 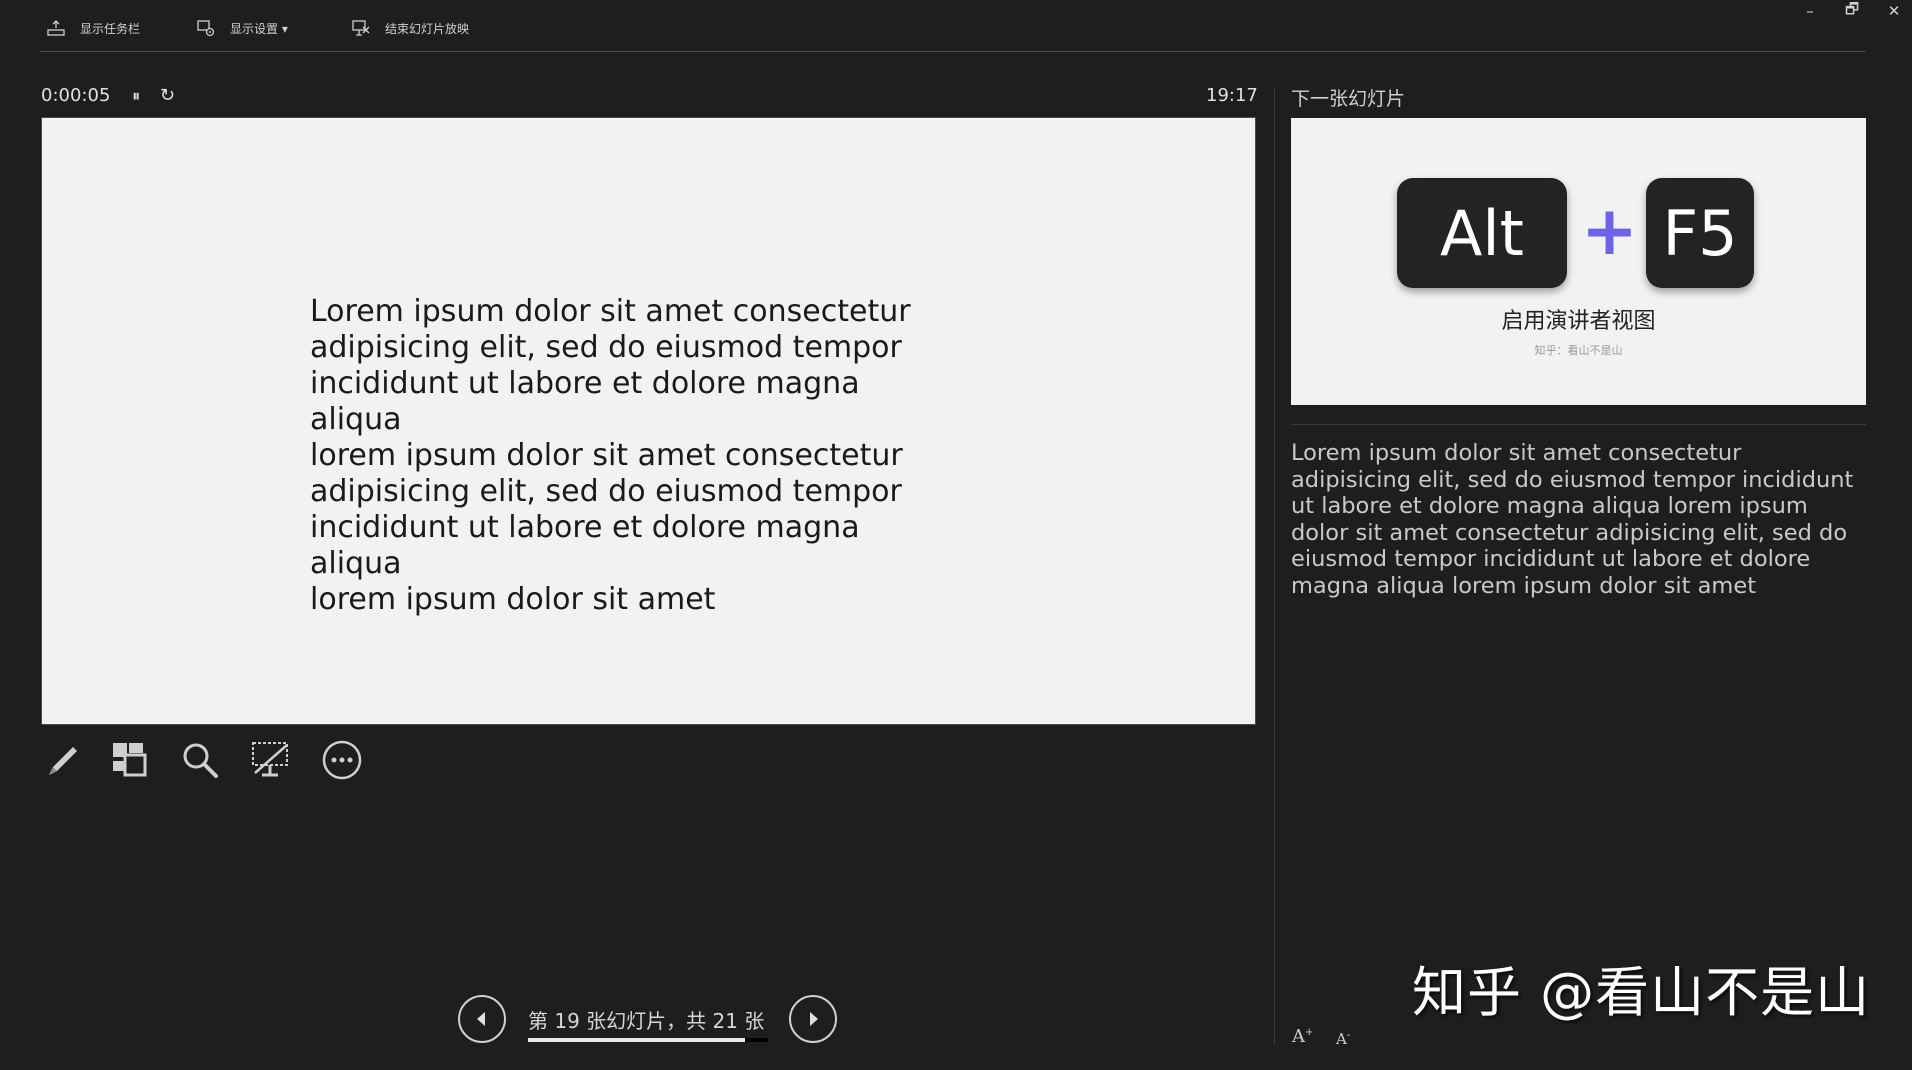 I want to click on plus-sign: +, so click(x=1609, y=231).